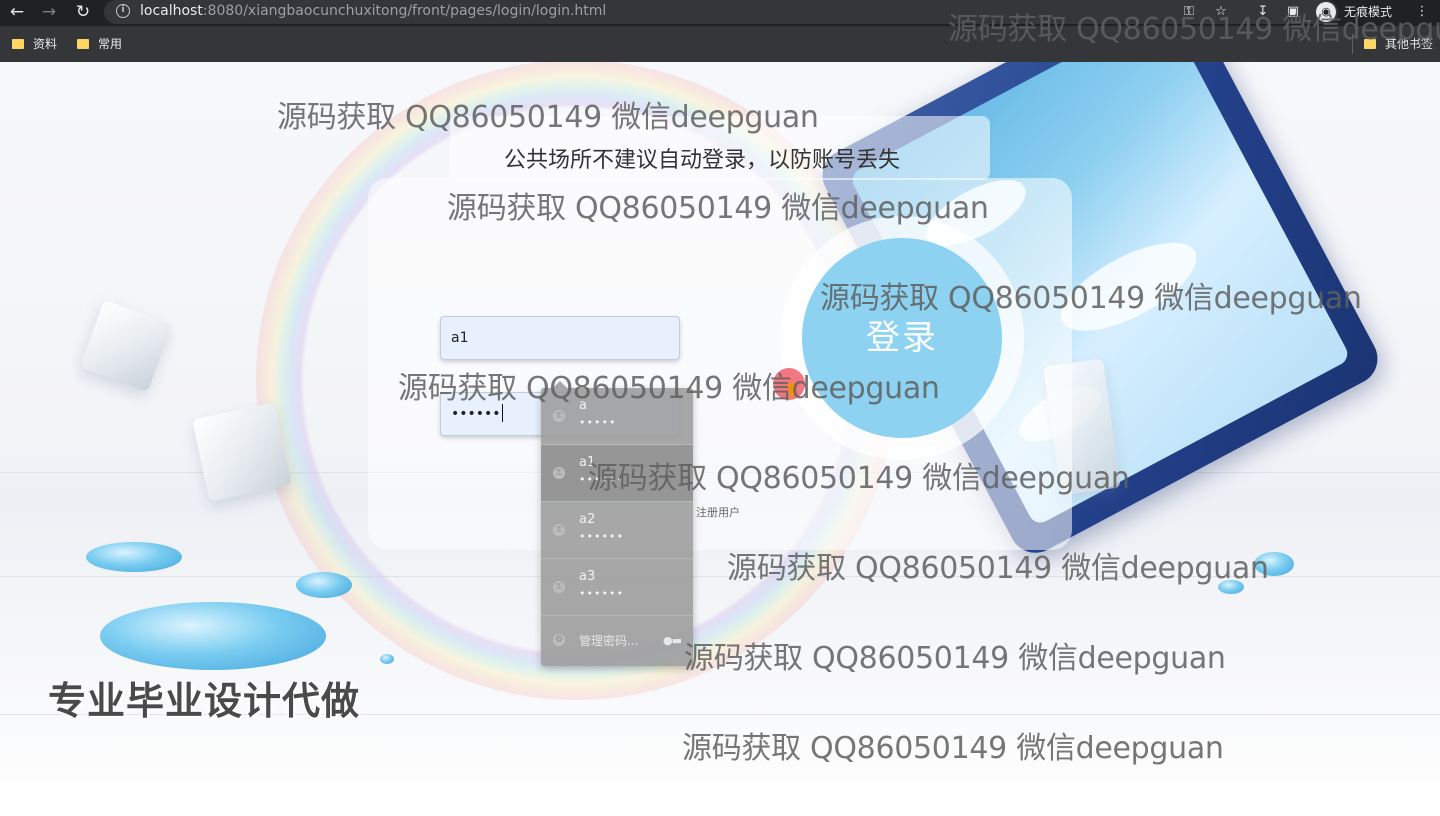 The image size is (1440, 816). Describe the element at coordinates (559, 640) in the screenshot. I see `gear-icon: ⚙` at that location.